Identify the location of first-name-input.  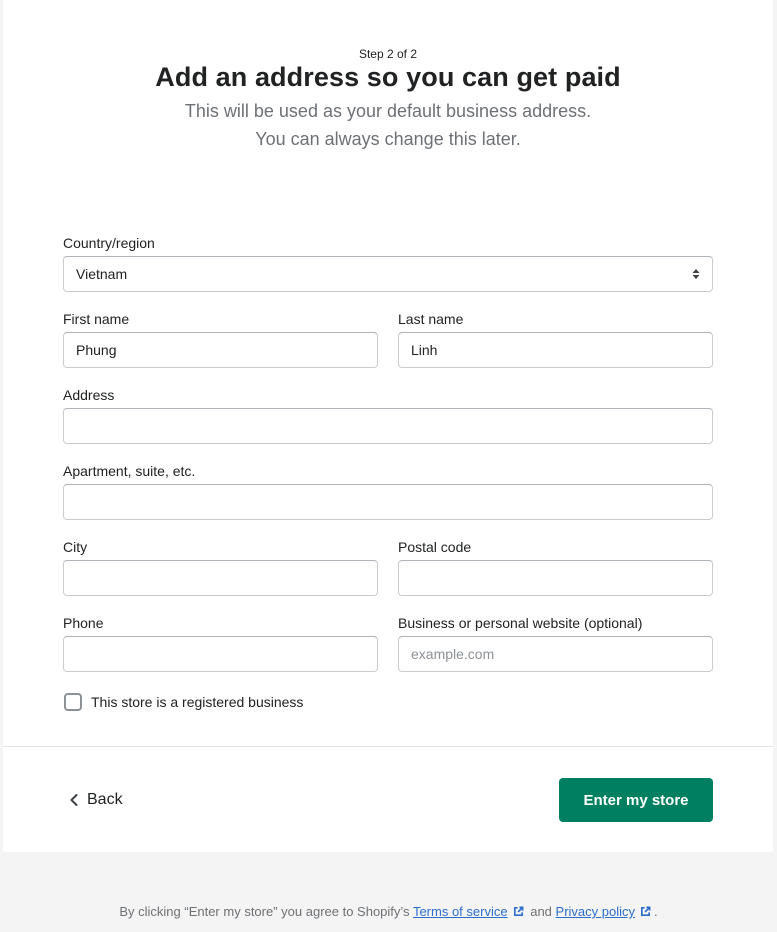
(220, 350).